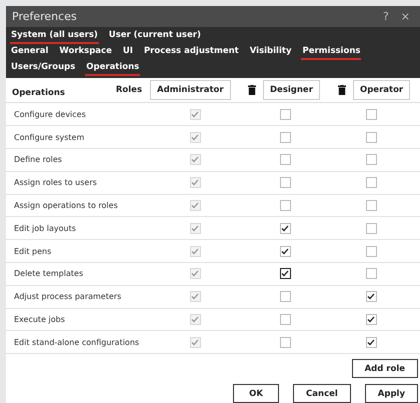  Describe the element at coordinates (45, 228) in the screenshot. I see `operation-label: Edit job layouts` at that location.